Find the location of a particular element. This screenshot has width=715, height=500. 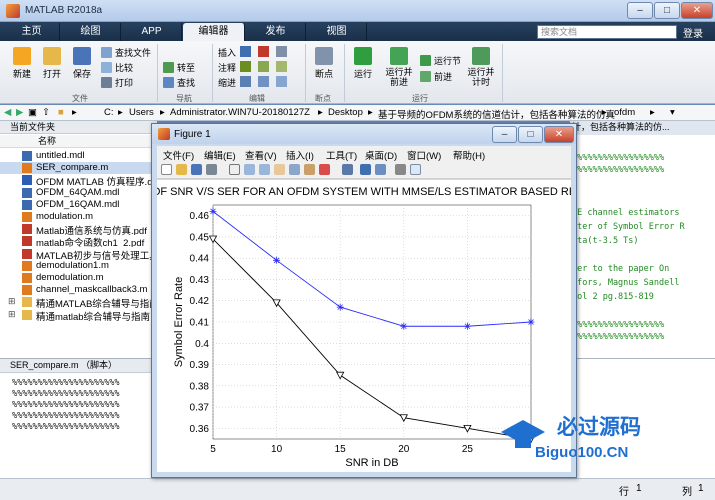

menu-help: 帮助(H) is located at coordinates (469, 155).